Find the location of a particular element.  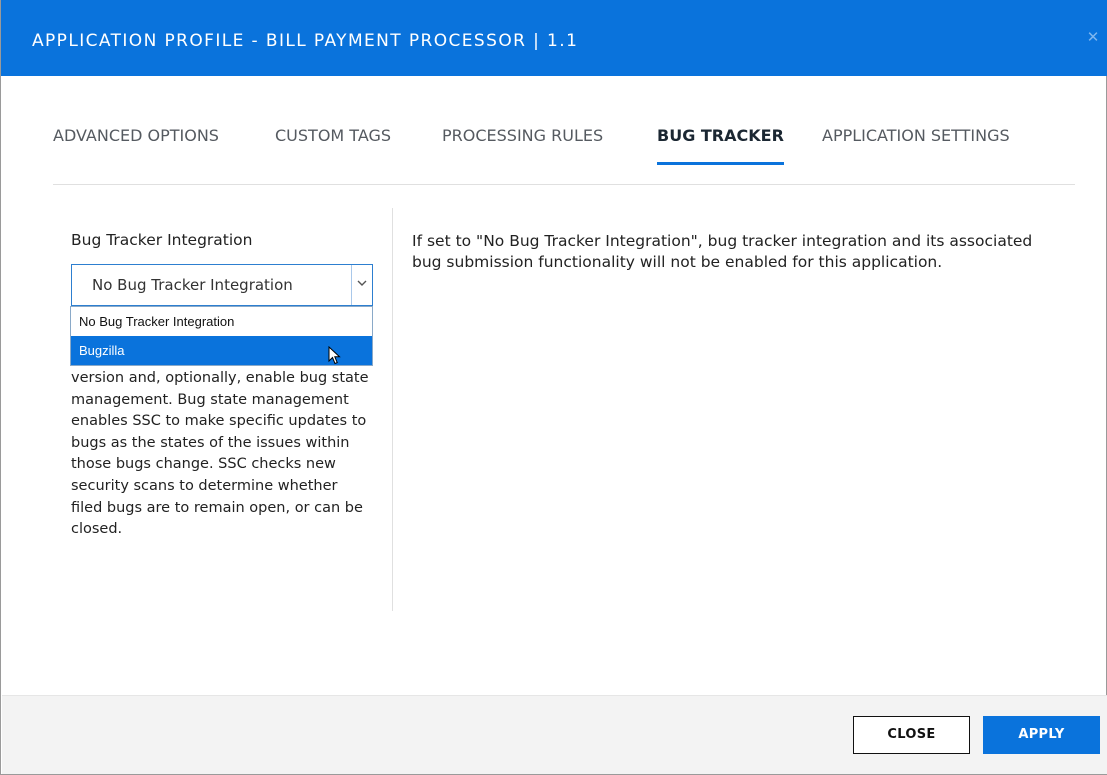

bug-tracker-integration-label: Bug Tracker Integration is located at coordinates (162, 240).